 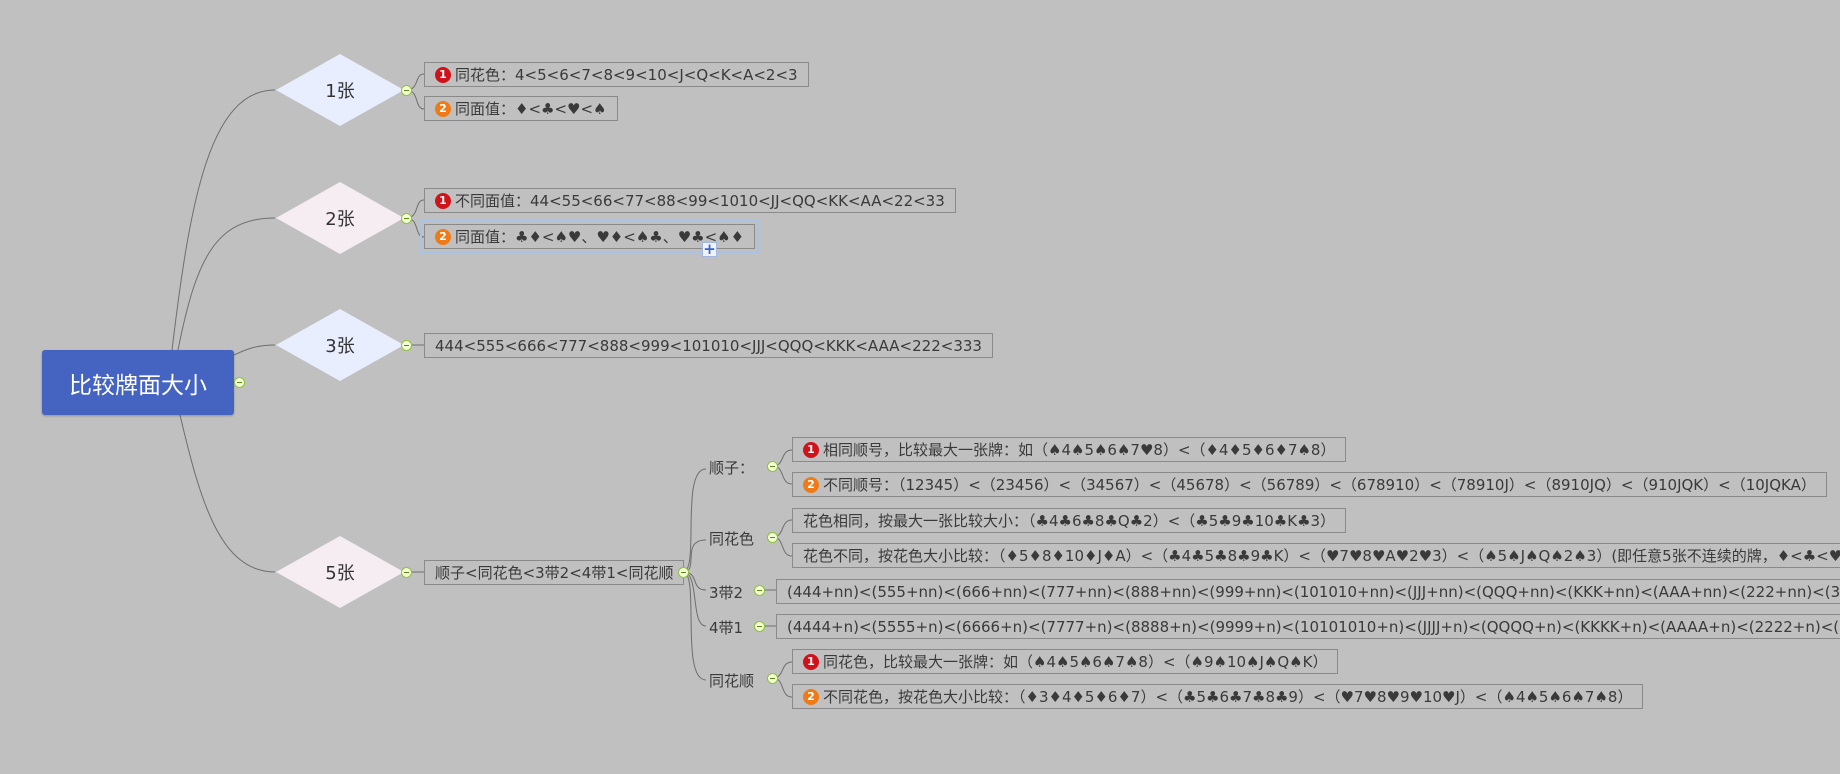 What do you see at coordinates (731, 467) in the screenshot?
I see `straight-label: 顺子：` at bounding box center [731, 467].